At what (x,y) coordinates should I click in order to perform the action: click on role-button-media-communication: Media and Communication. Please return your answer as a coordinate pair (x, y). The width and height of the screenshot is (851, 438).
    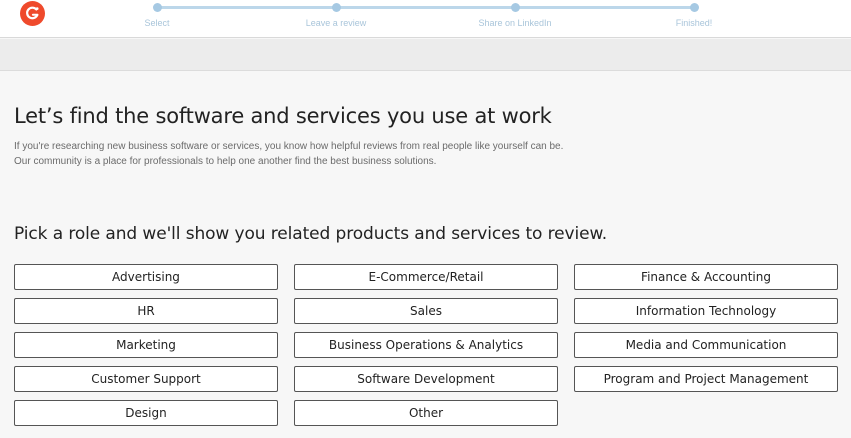
    Looking at the image, I should click on (706, 345).